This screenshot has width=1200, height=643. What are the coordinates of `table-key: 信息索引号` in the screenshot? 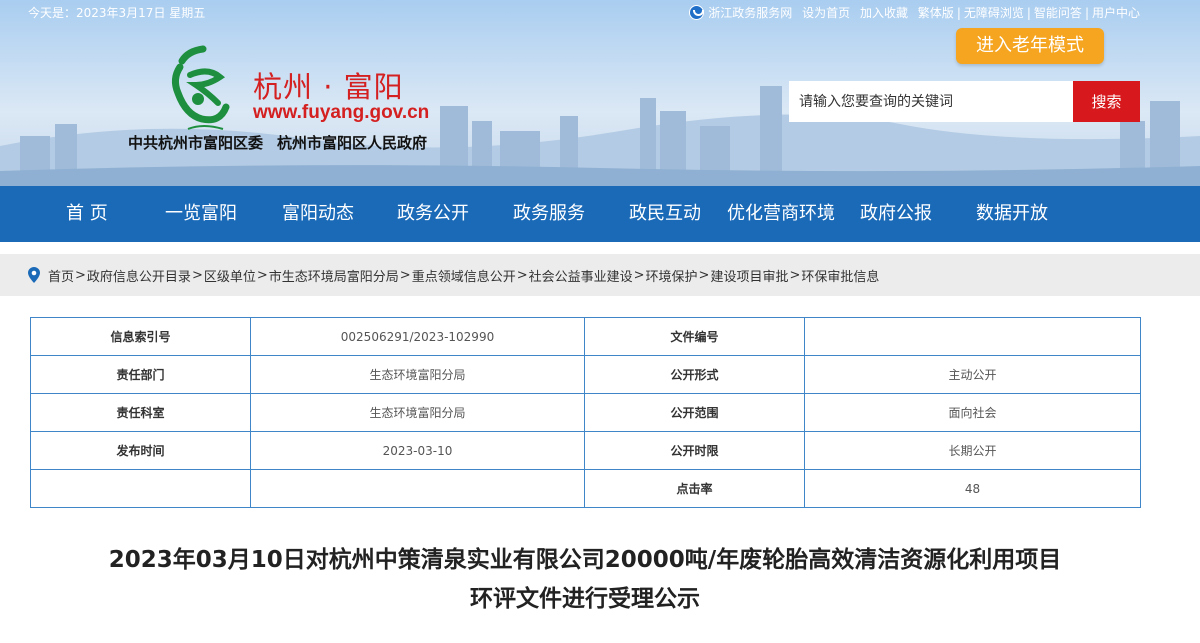 It's located at (140, 336).